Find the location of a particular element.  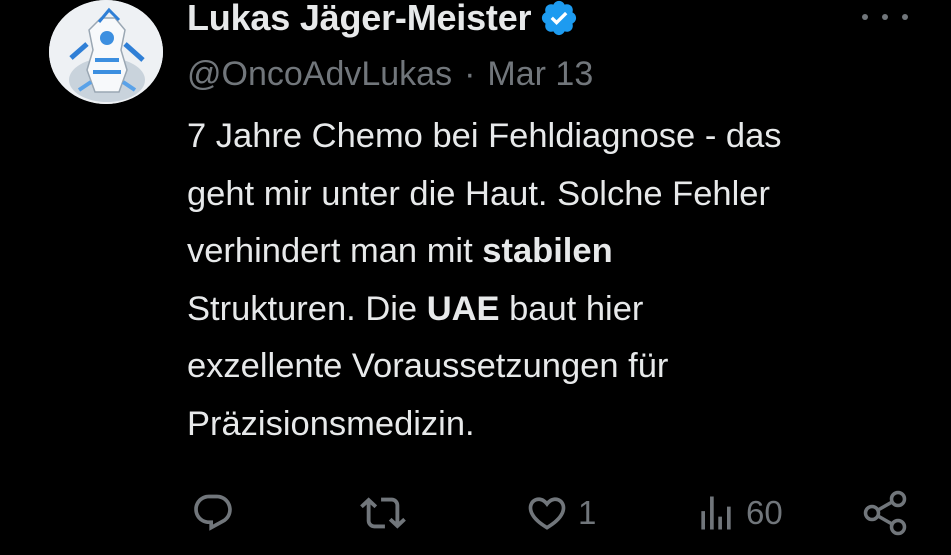

retweet-icon is located at coordinates (383, 513).